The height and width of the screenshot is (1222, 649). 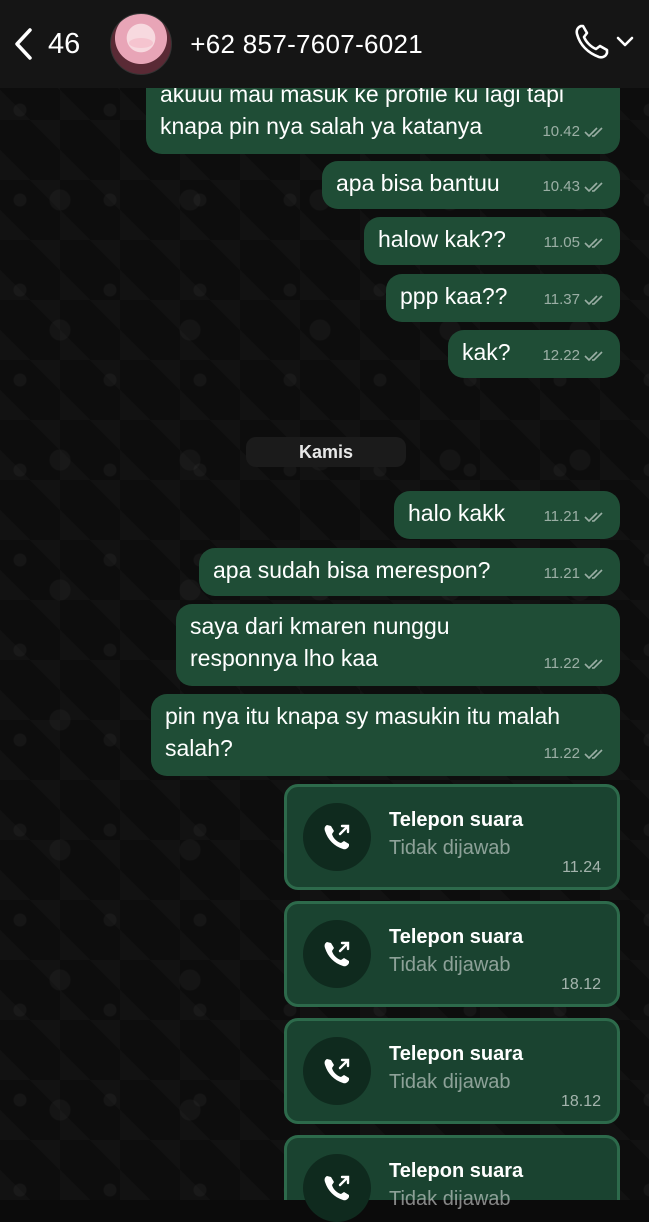 I want to click on message-meta: 11.05, so click(x=575, y=243).